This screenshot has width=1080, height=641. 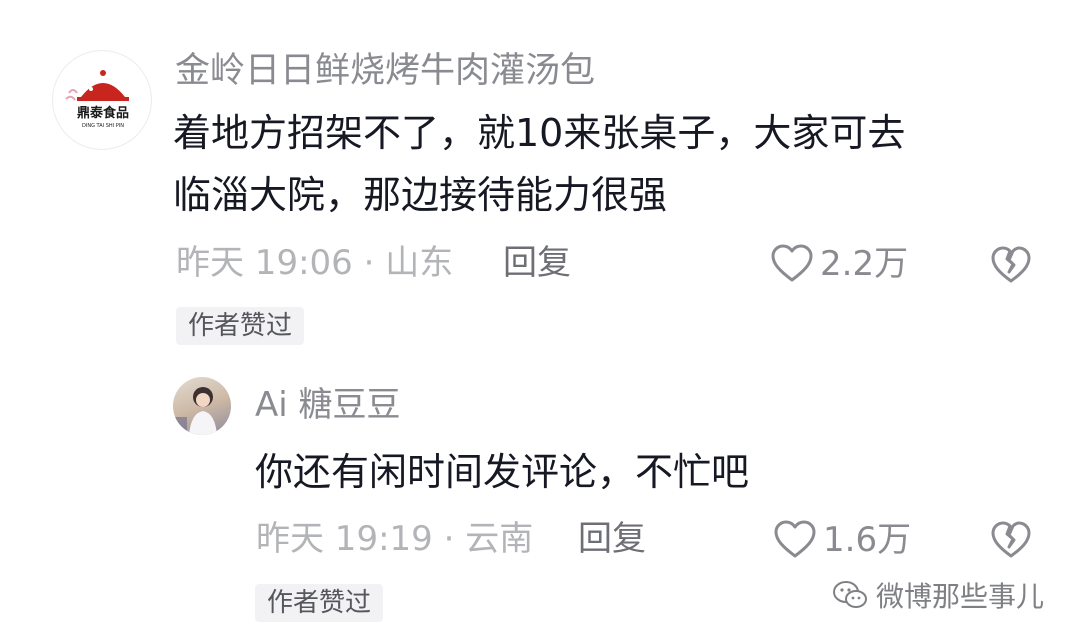 What do you see at coordinates (315, 263) in the screenshot?
I see `comment-meta: 昨天 19:06 · 山东` at bounding box center [315, 263].